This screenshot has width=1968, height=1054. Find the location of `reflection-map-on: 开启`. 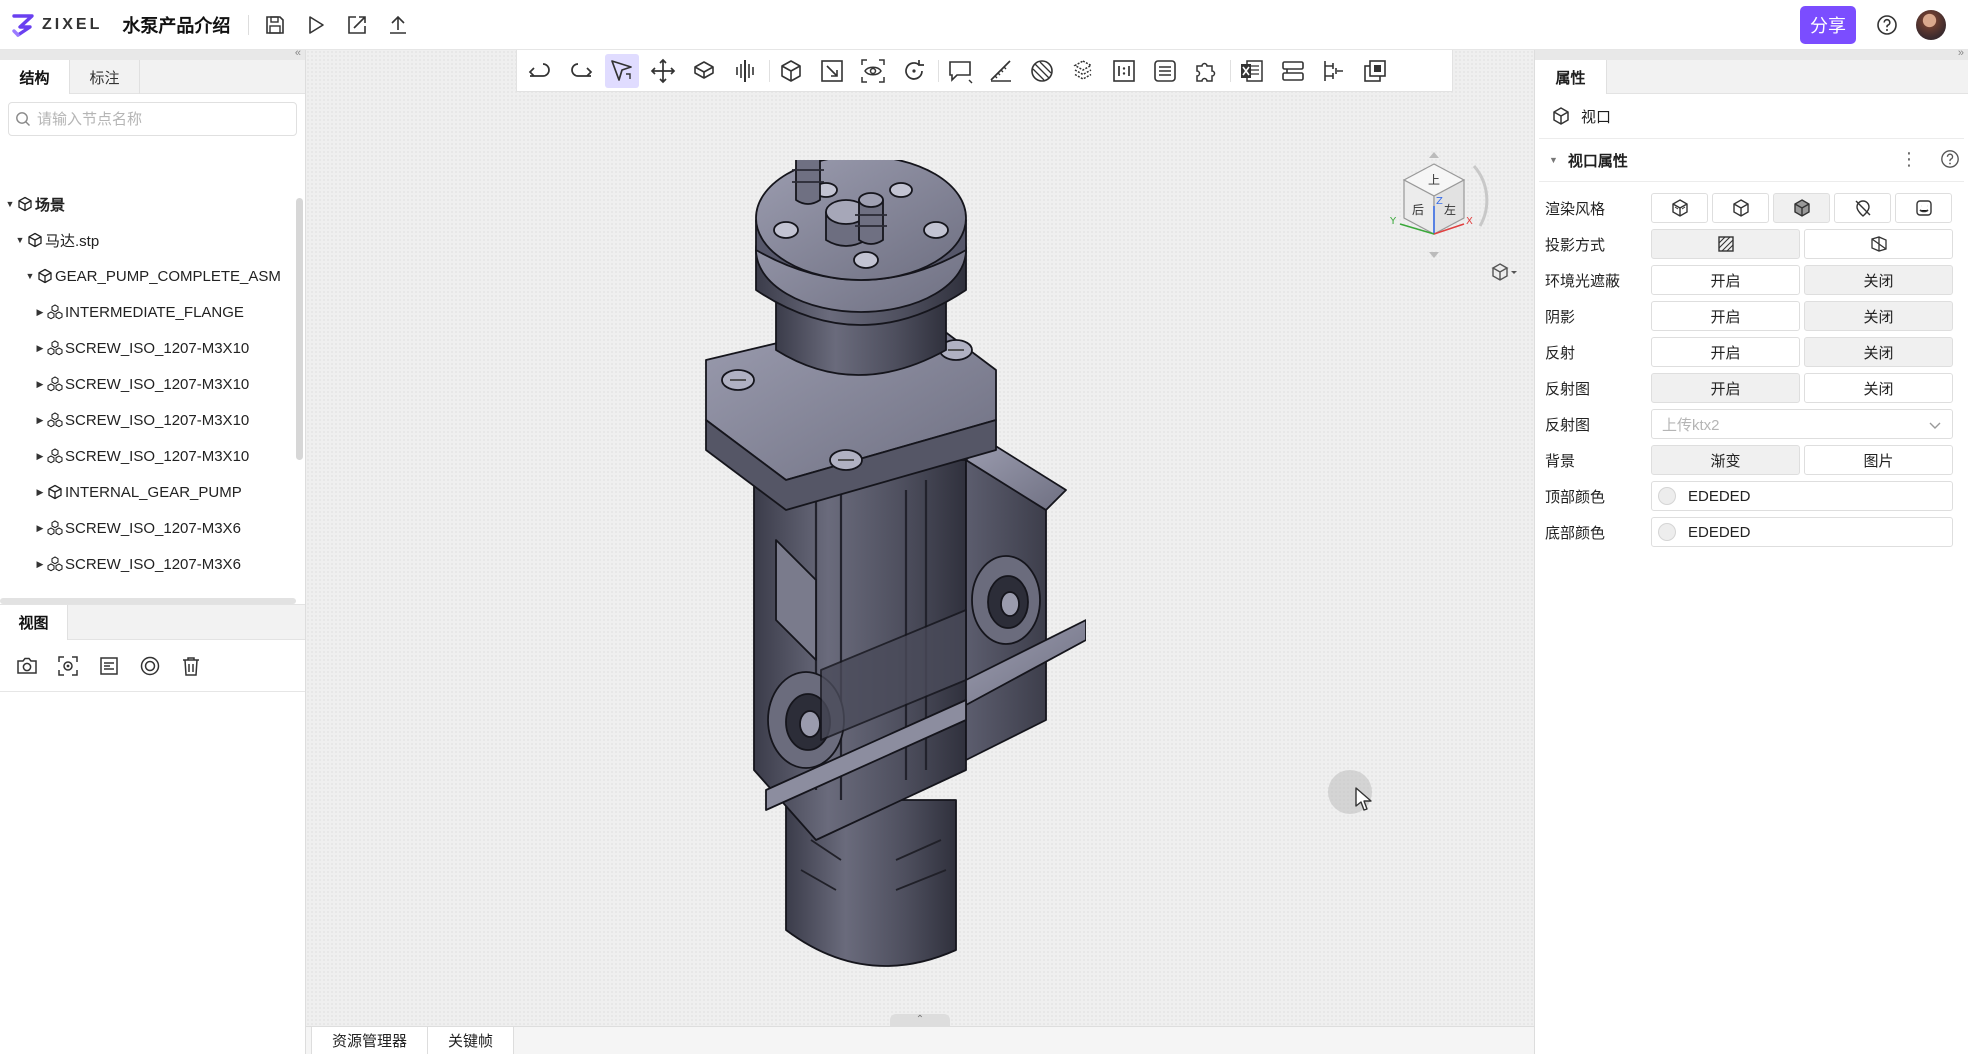

reflection-map-on: 开启 is located at coordinates (1725, 388).